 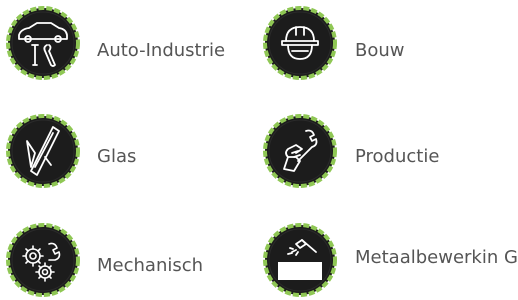 What do you see at coordinates (117, 156) in the screenshot?
I see `category-label: Glas` at bounding box center [117, 156].